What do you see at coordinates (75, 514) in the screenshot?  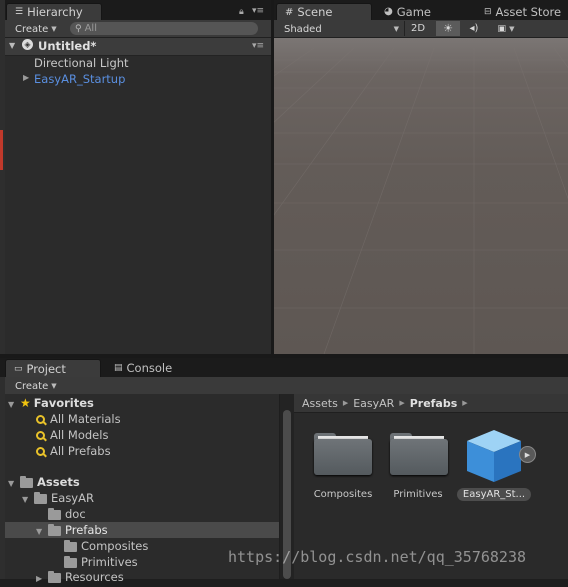 I see `tree-item-label: doc` at bounding box center [75, 514].